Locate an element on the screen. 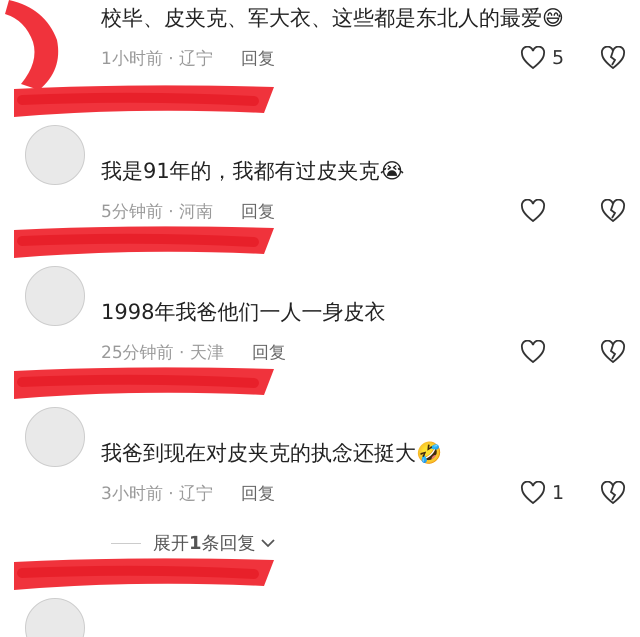  comment-text: 1998年我爸他们一人一身皮衣 is located at coordinates (243, 312).